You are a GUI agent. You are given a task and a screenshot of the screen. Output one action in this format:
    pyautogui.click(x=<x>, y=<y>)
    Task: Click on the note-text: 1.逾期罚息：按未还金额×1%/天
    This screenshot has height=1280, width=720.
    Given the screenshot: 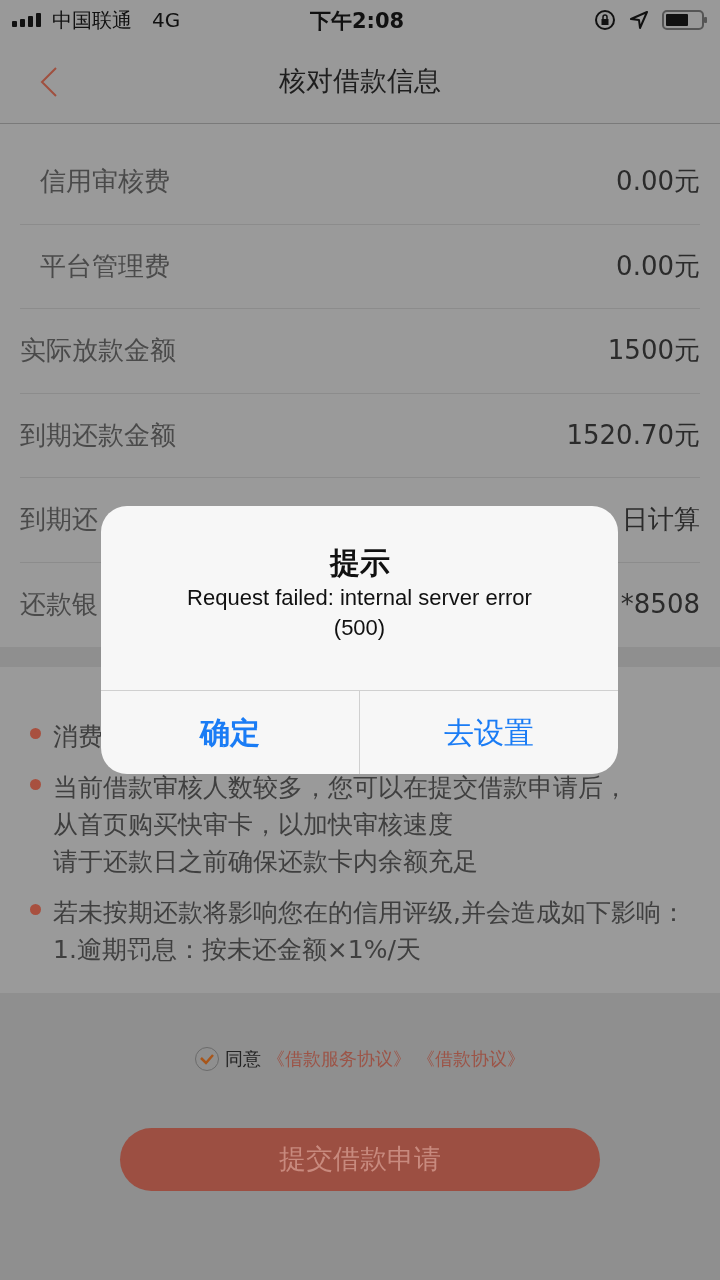 What is the action you would take?
    pyautogui.click(x=237, y=950)
    